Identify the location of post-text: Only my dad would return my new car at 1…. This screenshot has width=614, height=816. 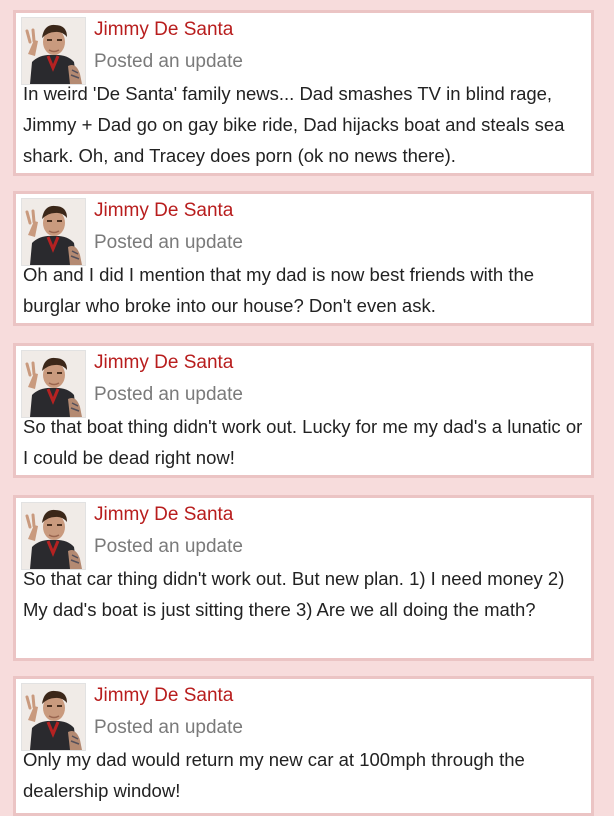
(274, 775).